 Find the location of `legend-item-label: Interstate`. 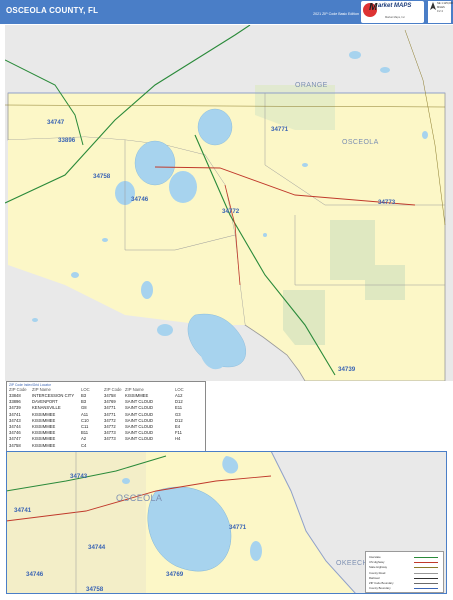

legend-item-label: Interstate is located at coordinates (375, 557).